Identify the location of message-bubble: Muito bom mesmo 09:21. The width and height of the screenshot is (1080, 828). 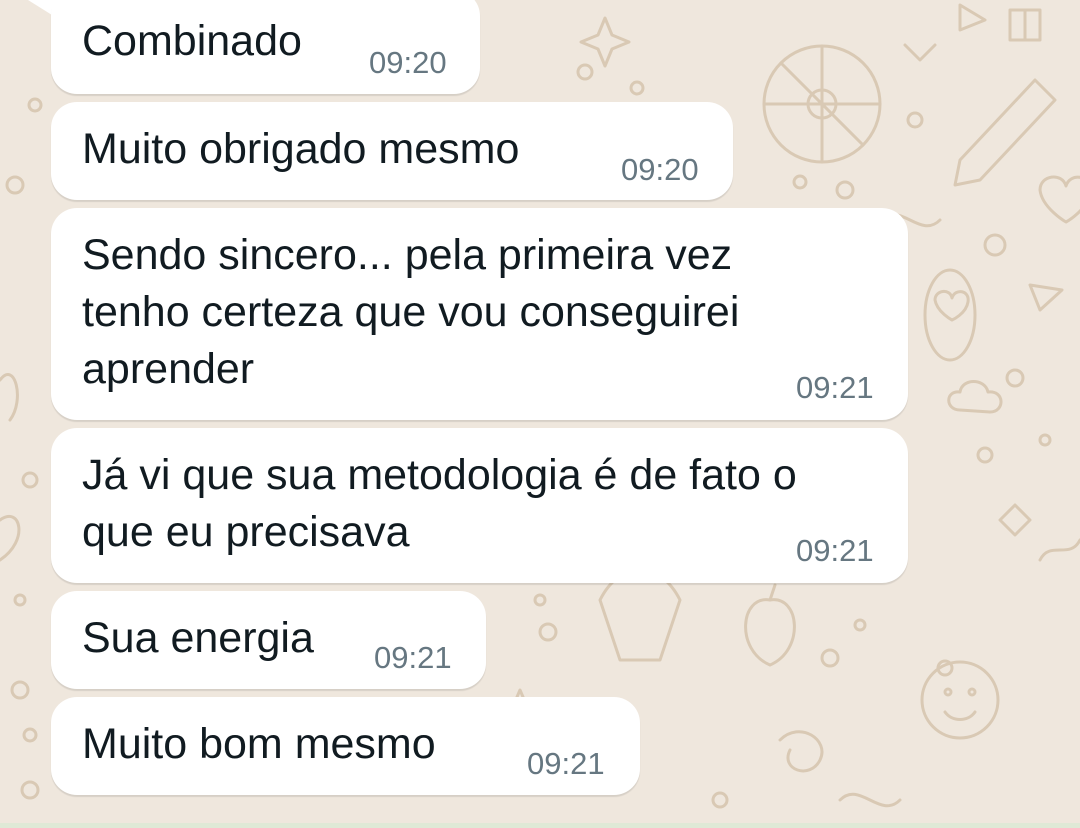
(345, 746).